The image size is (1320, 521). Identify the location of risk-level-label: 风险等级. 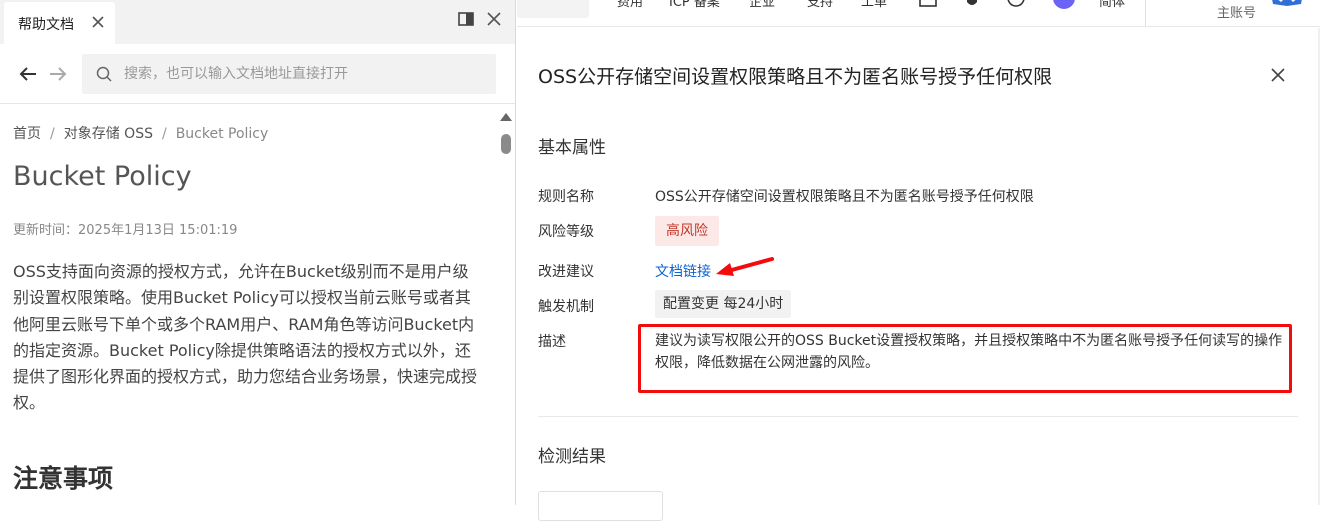
(566, 232).